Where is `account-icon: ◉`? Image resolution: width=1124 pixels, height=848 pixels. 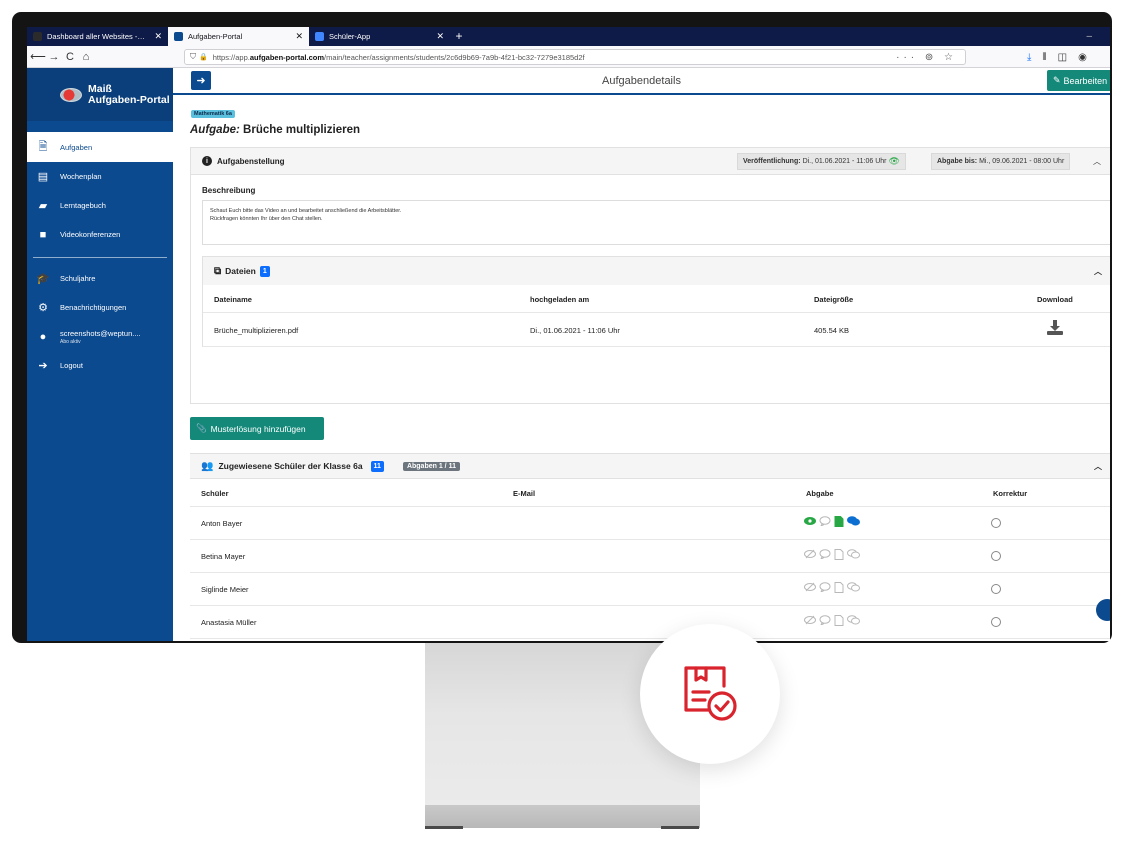 account-icon: ◉ is located at coordinates (1082, 57).